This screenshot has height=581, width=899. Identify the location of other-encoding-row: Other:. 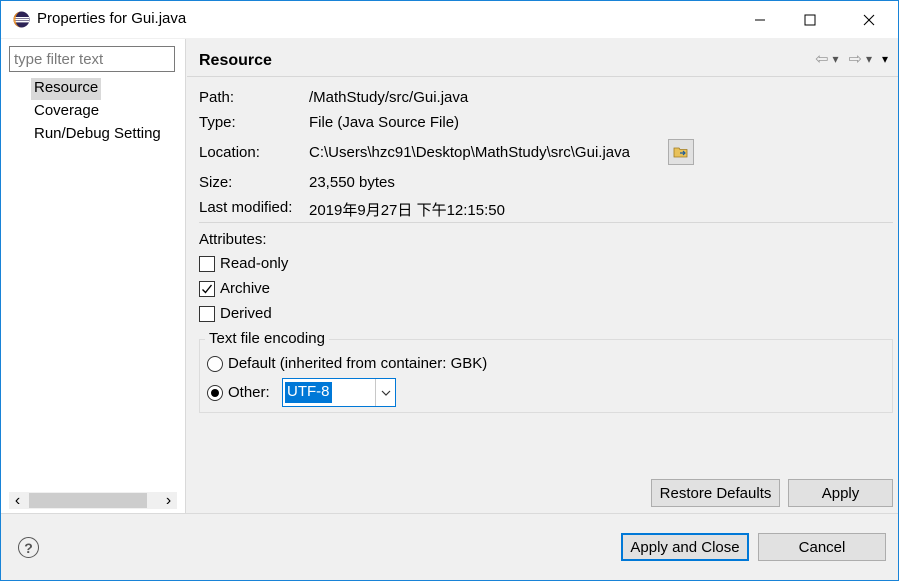
(238, 392).